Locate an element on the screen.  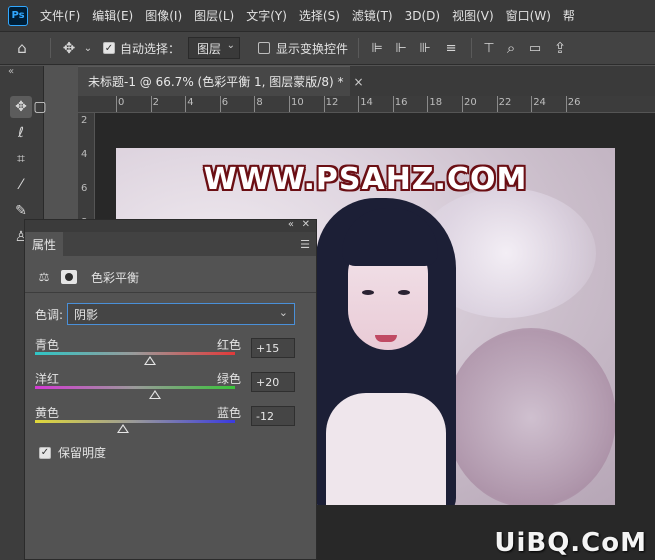
panel-menu-icon: ☰ is located at coordinates (305, 244).